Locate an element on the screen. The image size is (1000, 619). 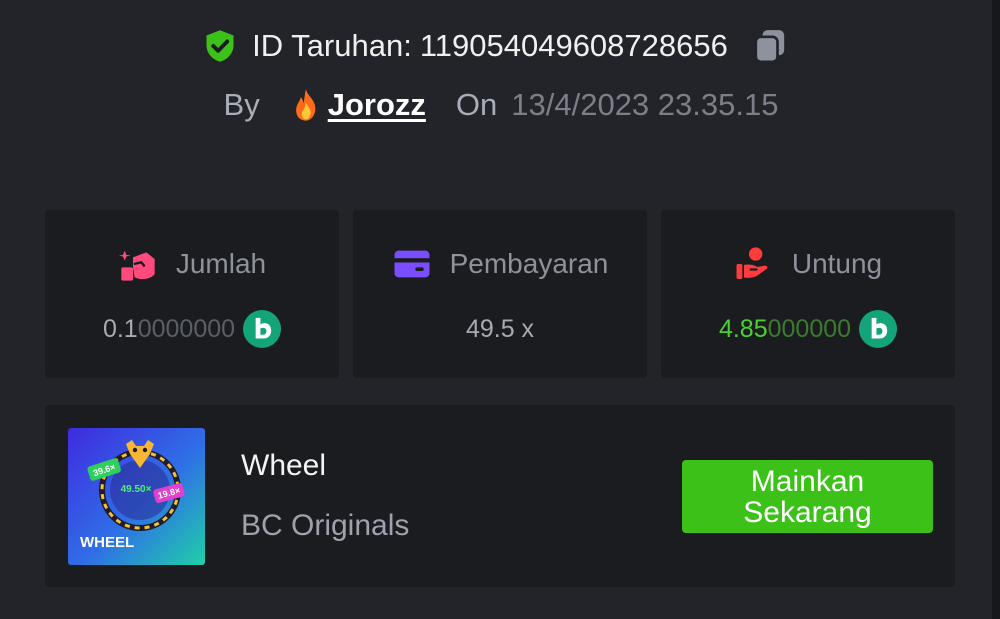
profit-value-strong: 4.85 is located at coordinates (743, 328).